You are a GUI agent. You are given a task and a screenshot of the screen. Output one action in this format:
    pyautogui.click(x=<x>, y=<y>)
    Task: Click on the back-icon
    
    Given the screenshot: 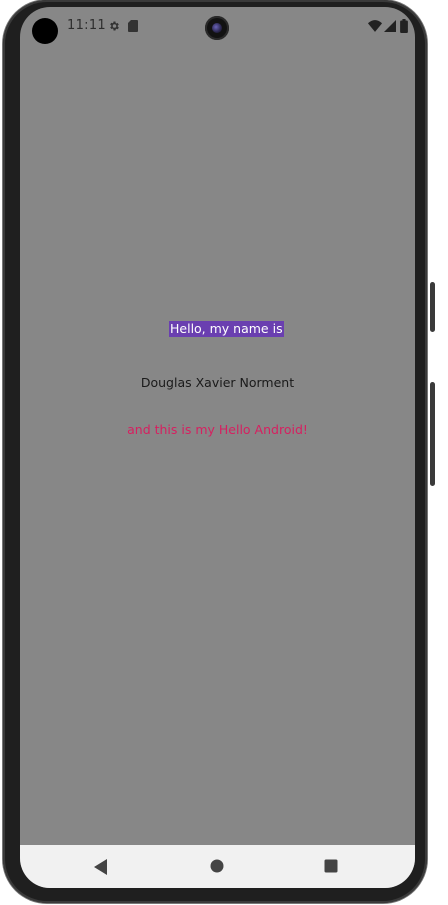 What is the action you would take?
    pyautogui.click(x=101, y=867)
    